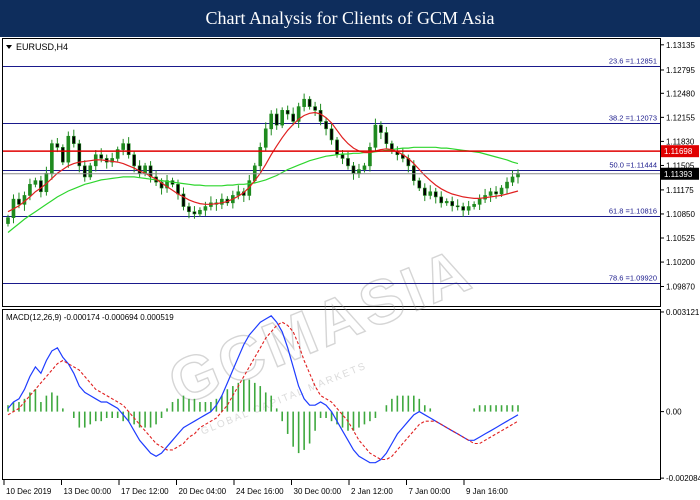 Image resolution: width=700 pixels, height=500 pixels. Describe the element at coordinates (372, 491) in the screenshot. I see `x-tick-label: 2 Jan 12:00` at that location.